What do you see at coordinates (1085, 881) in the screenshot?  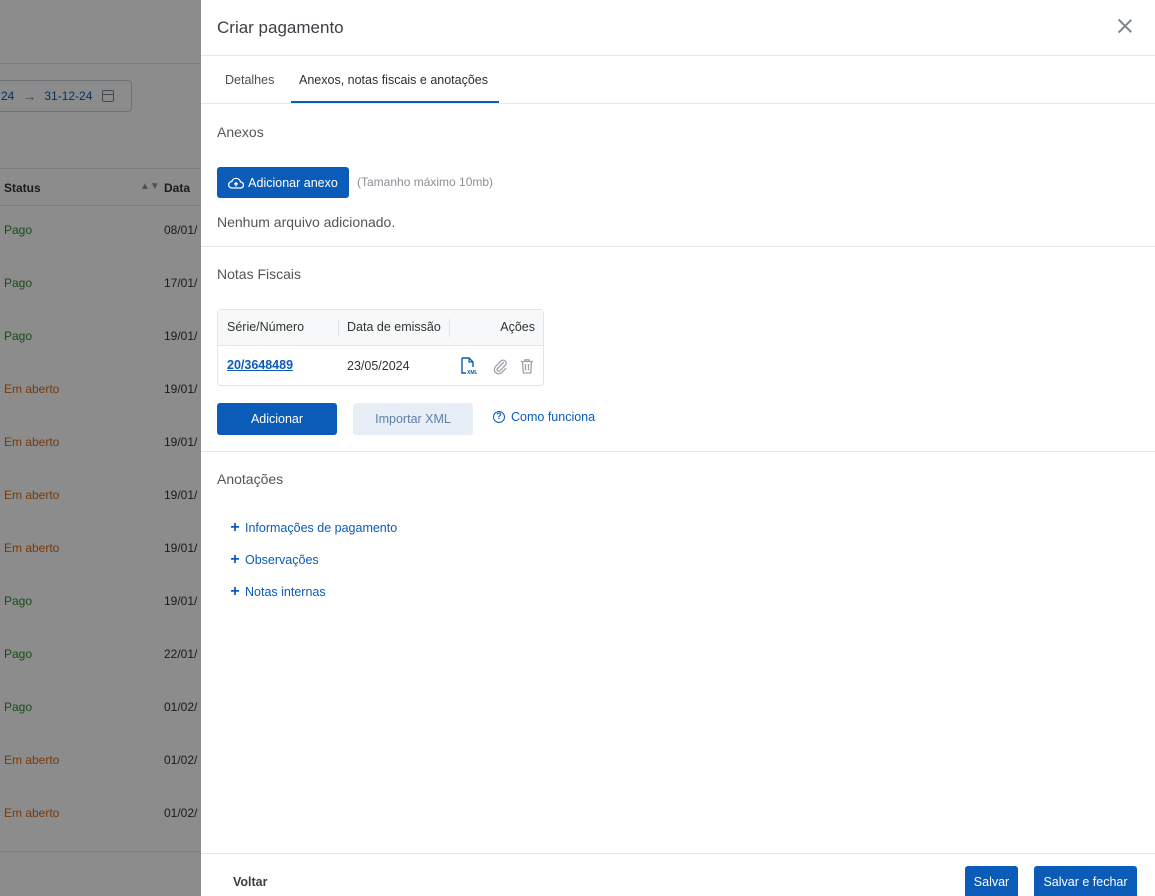 I see `save-and-close-button: Salvar e fechar` at bounding box center [1085, 881].